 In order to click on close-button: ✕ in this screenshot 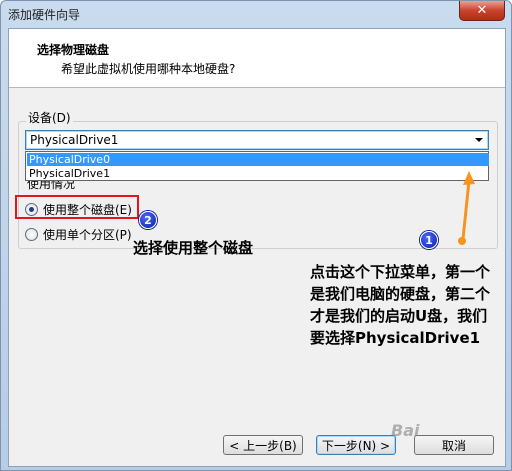, I will do `click(482, 11)`.